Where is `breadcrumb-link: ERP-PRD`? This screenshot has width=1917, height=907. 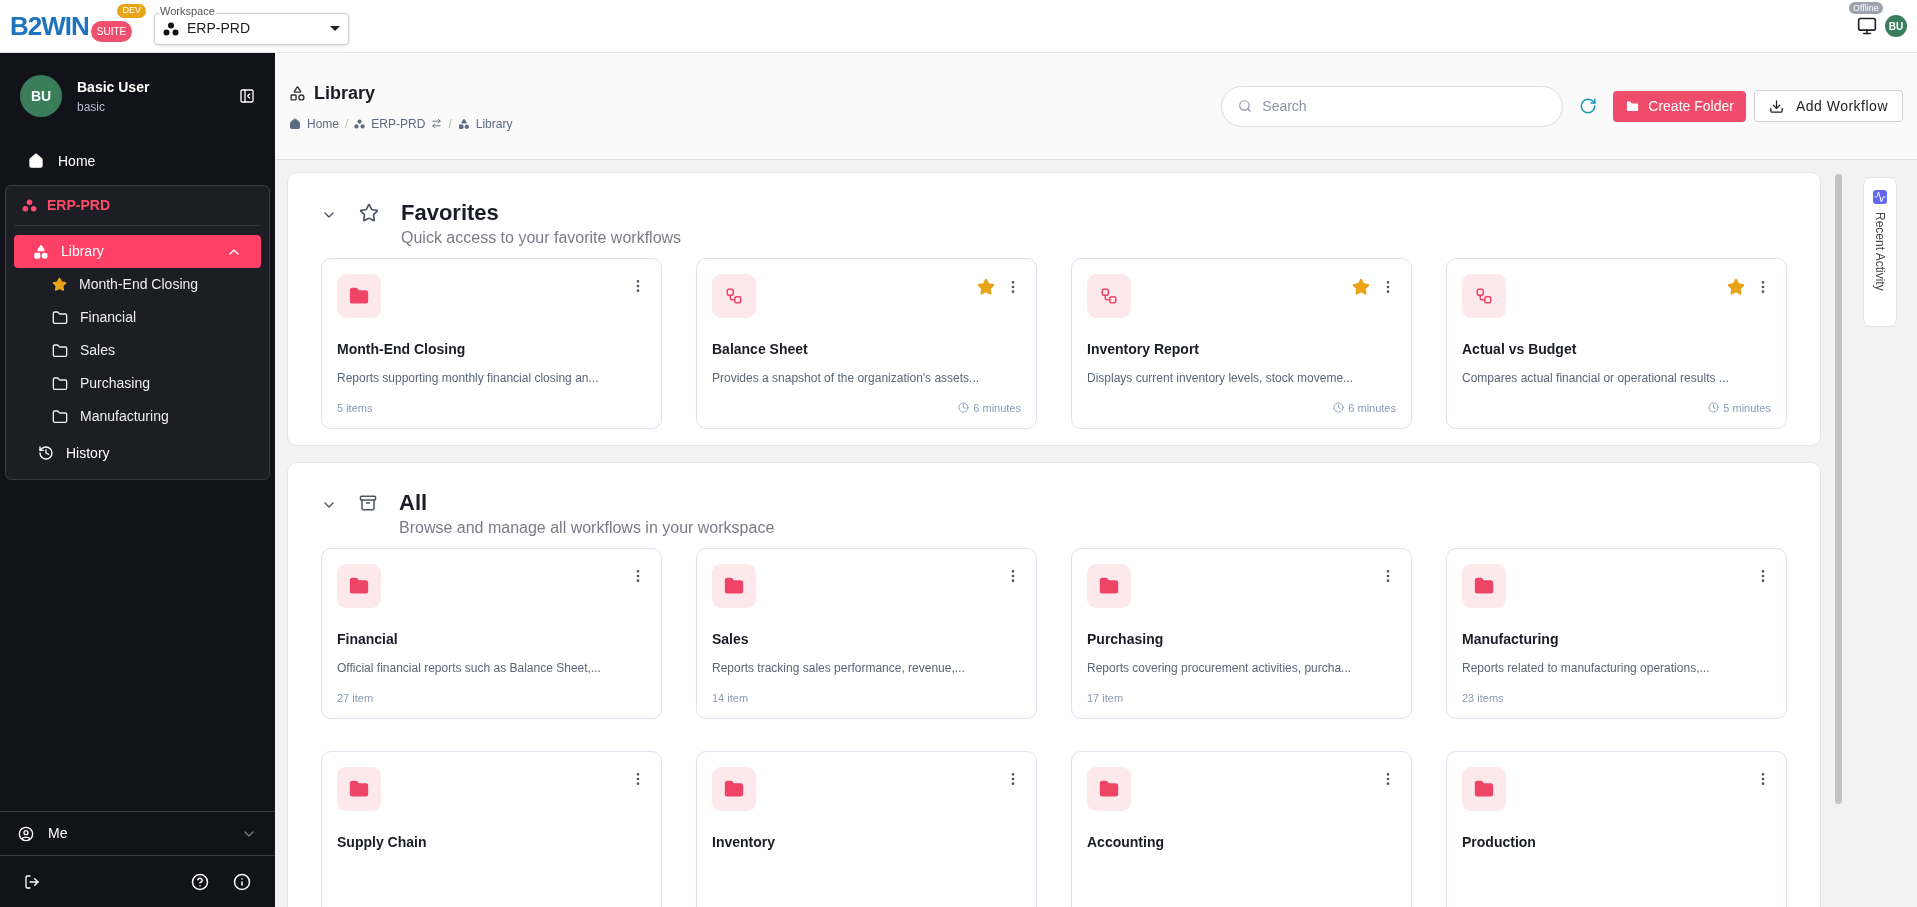 breadcrumb-link: ERP-PRD is located at coordinates (398, 123).